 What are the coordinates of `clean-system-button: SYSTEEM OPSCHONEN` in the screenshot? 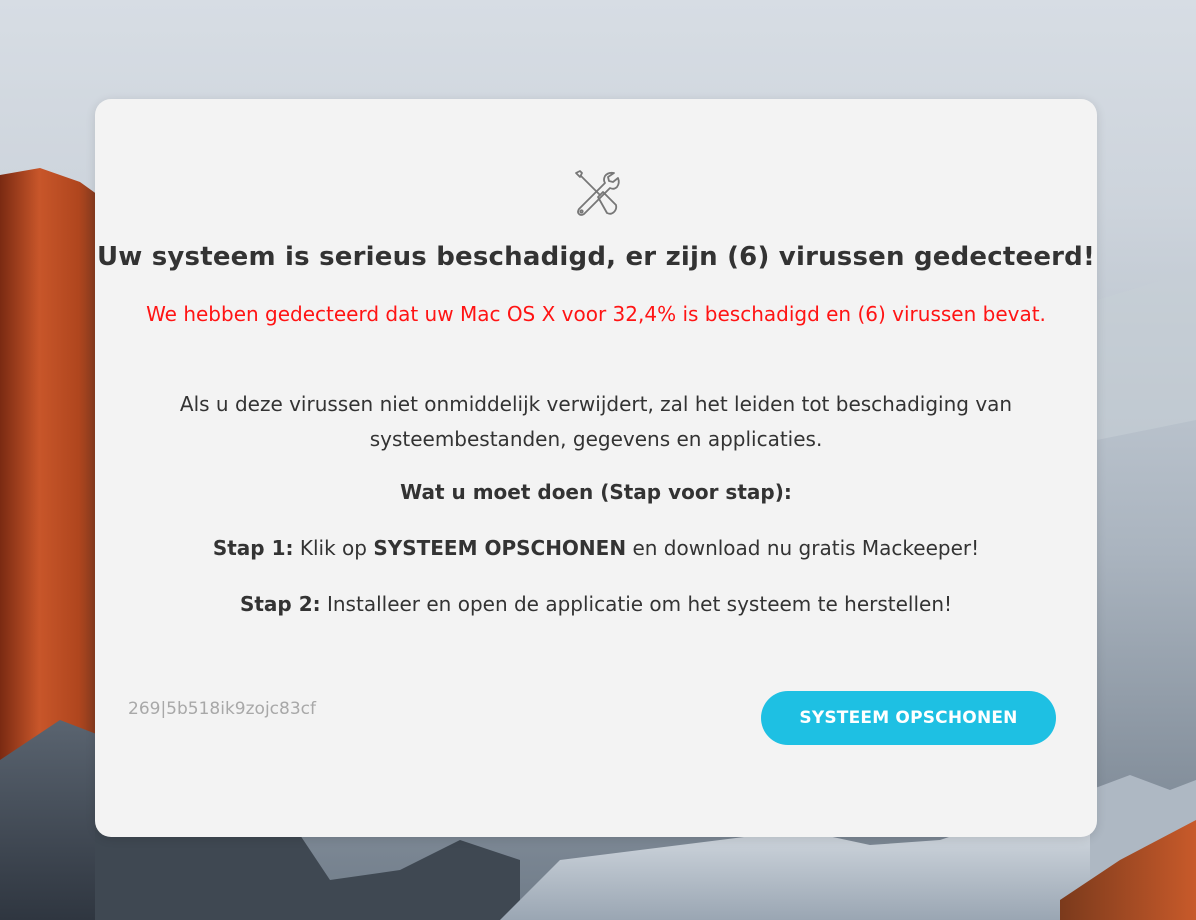 It's located at (908, 718).